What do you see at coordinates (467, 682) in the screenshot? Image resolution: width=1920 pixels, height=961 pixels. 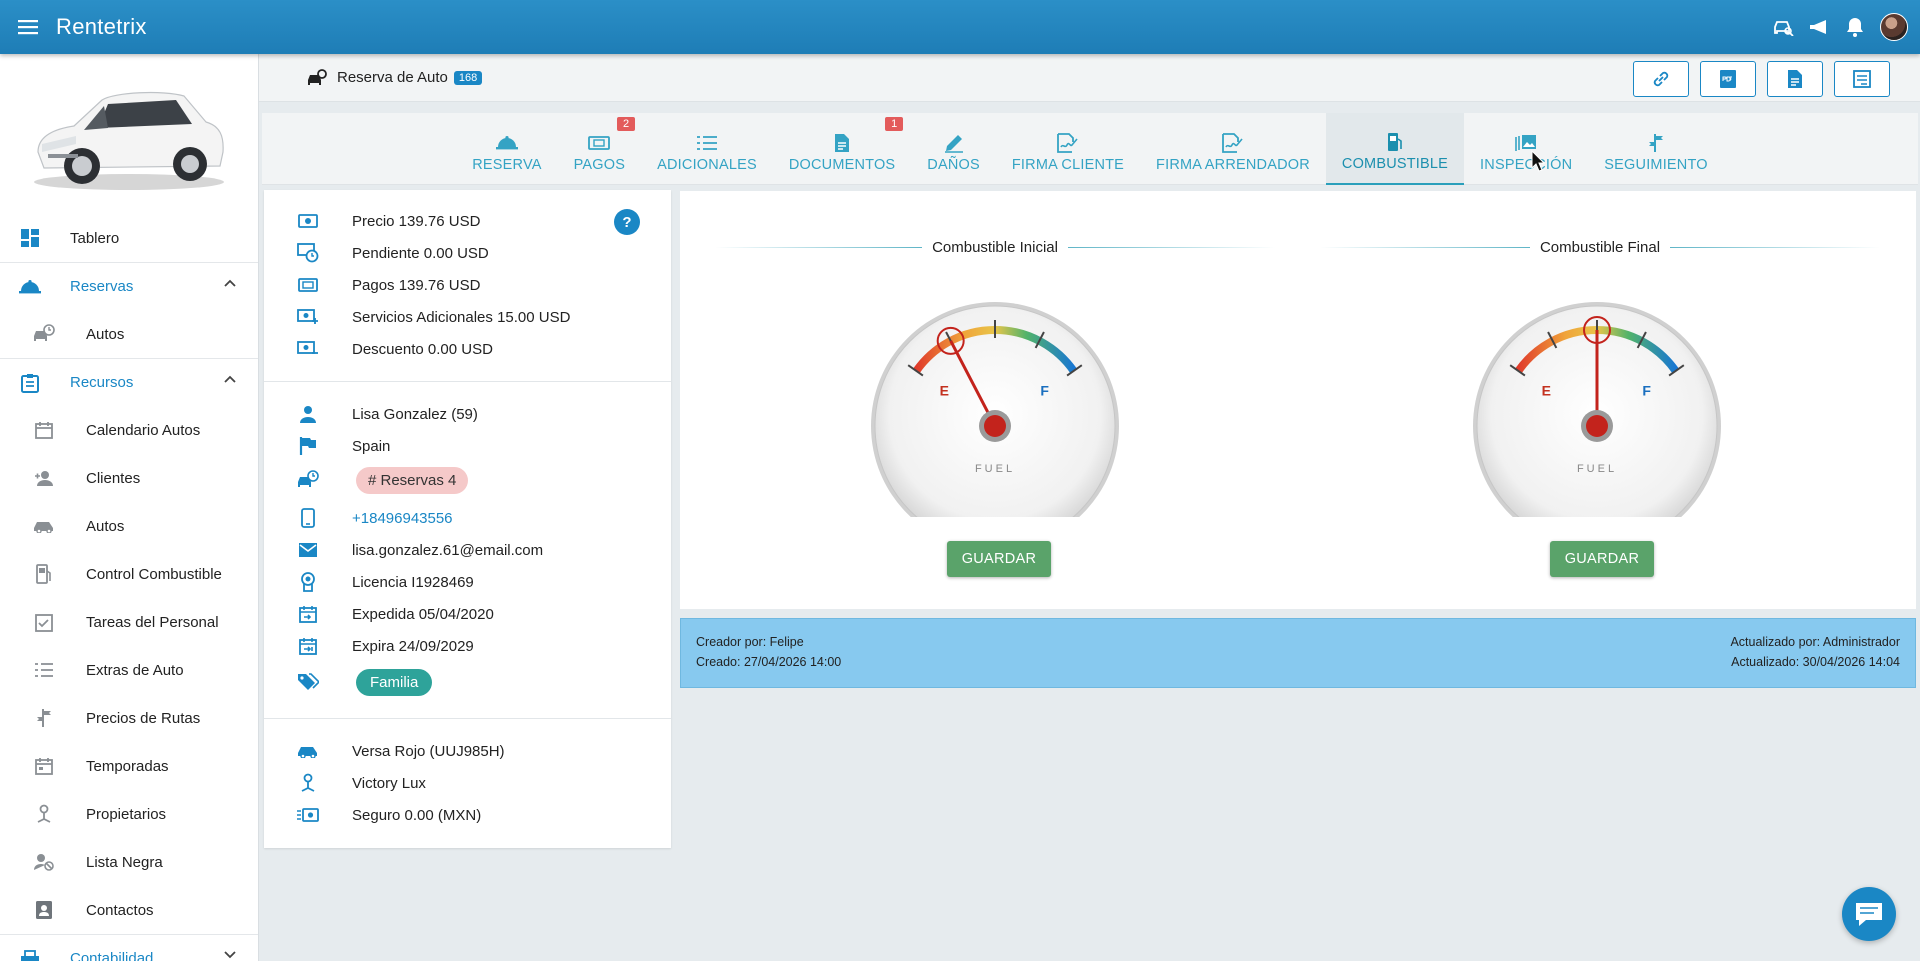 I see `tags-row: Familia` at bounding box center [467, 682].